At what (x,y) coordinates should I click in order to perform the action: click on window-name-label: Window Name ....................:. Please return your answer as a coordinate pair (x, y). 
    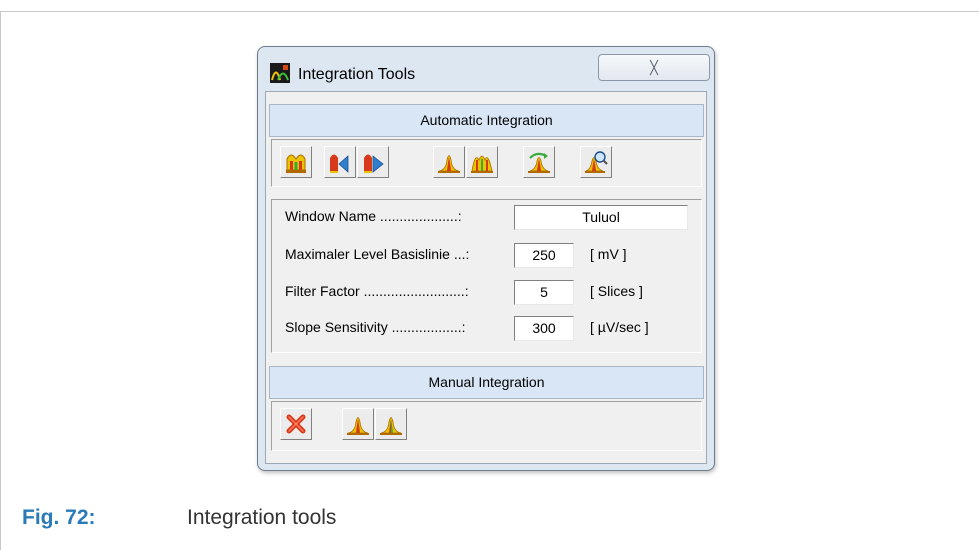
    Looking at the image, I should click on (373, 216).